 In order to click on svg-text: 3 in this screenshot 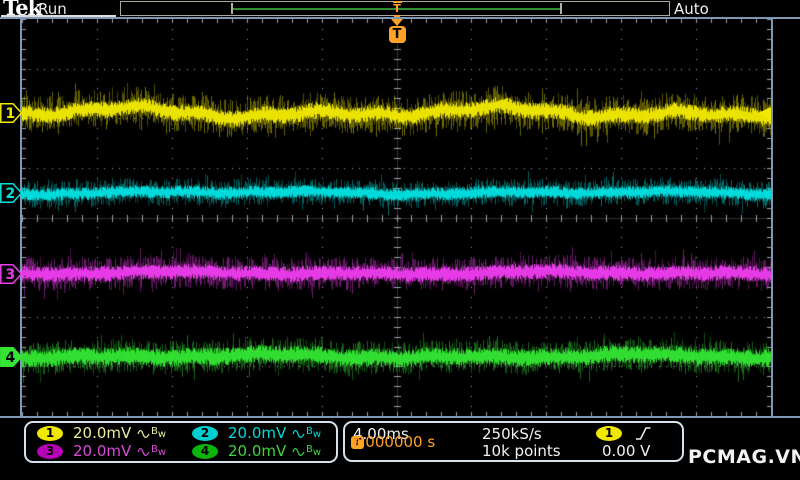, I will do `click(11, 275)`.